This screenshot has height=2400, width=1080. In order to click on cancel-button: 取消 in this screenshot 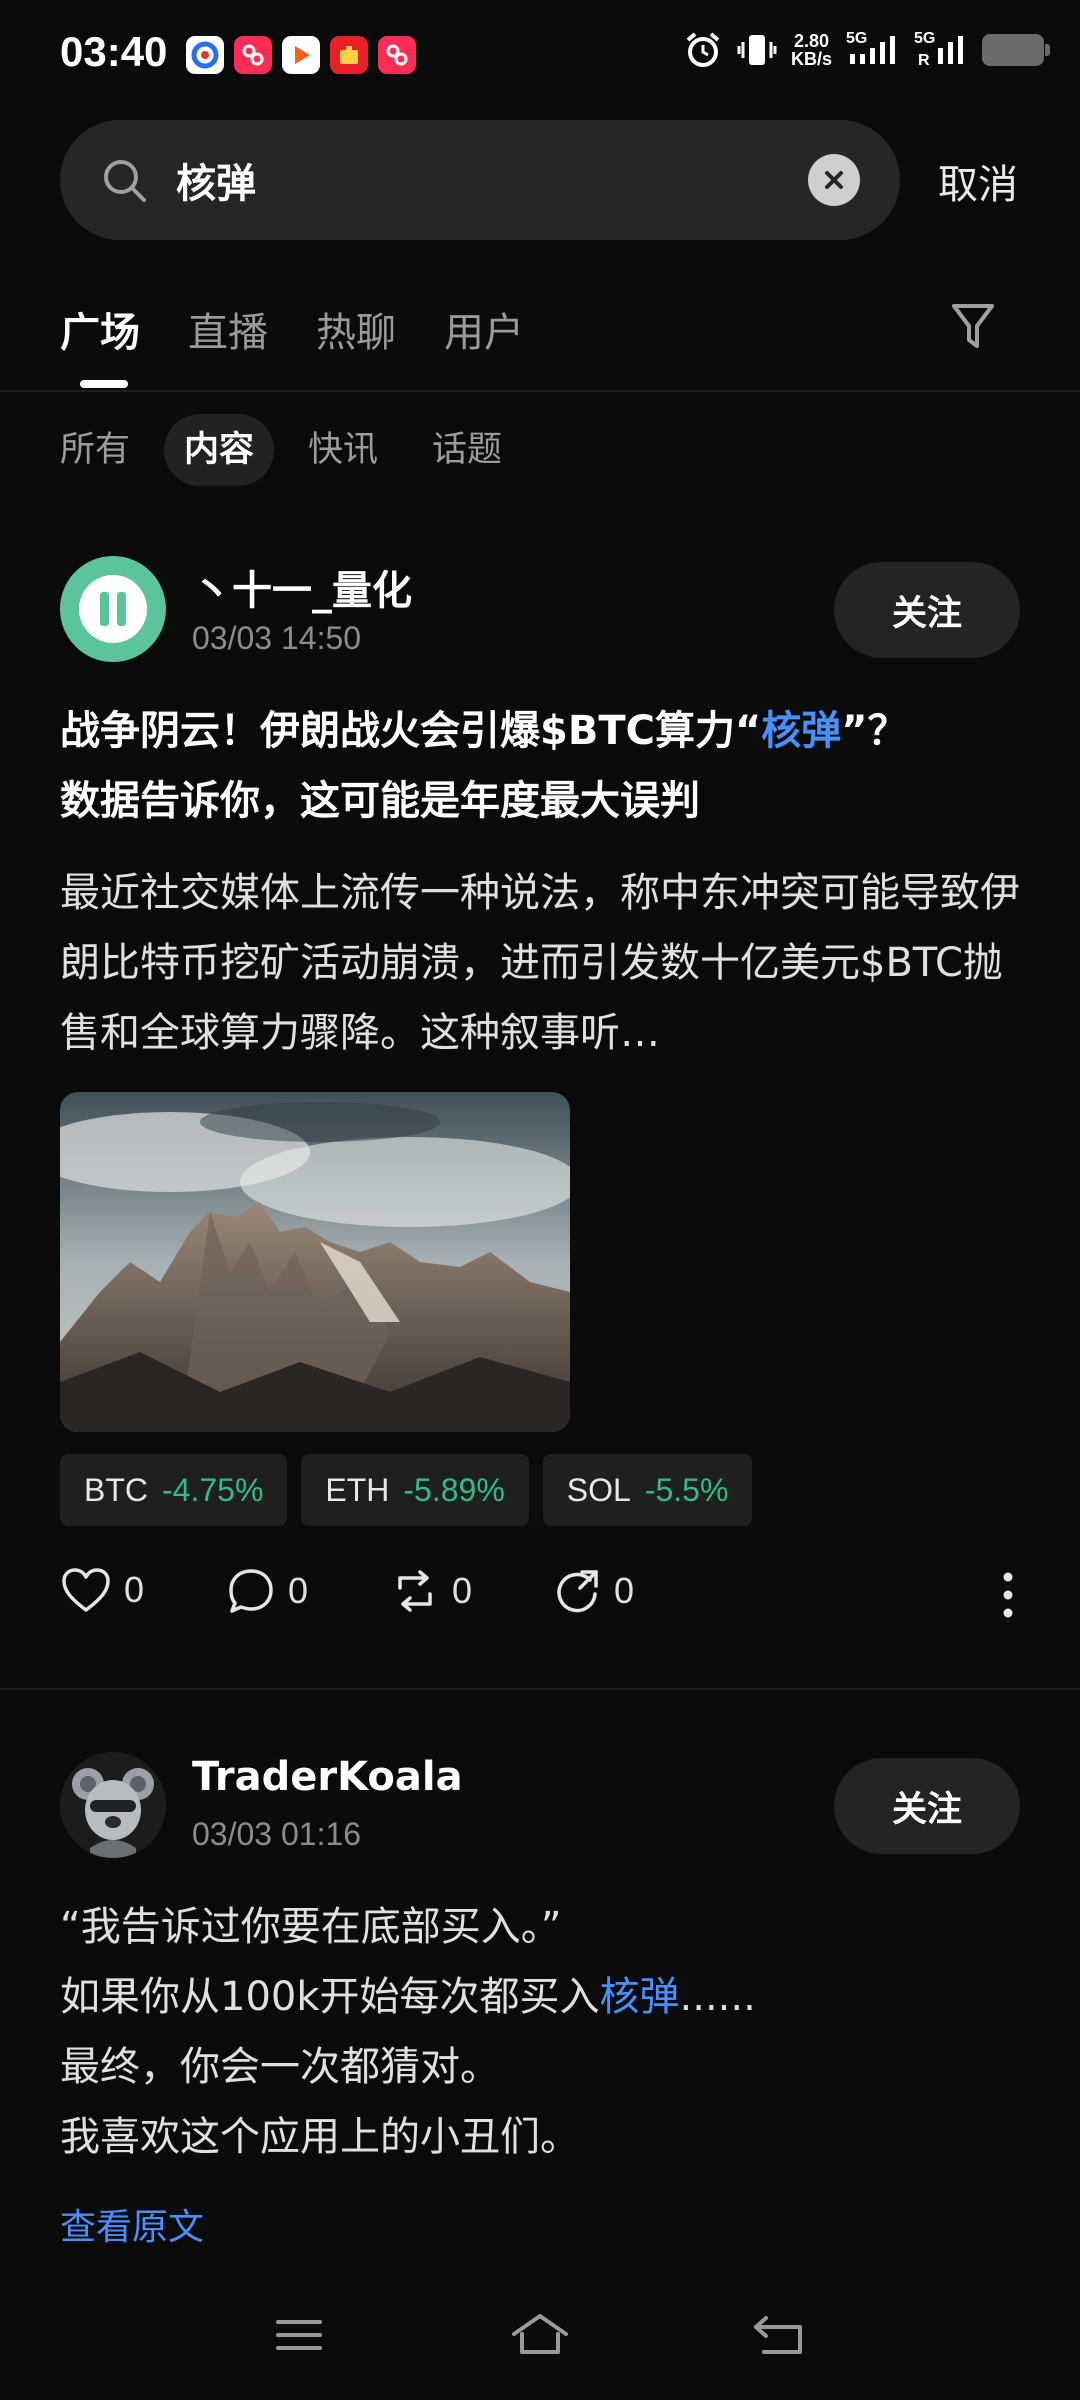, I will do `click(978, 181)`.